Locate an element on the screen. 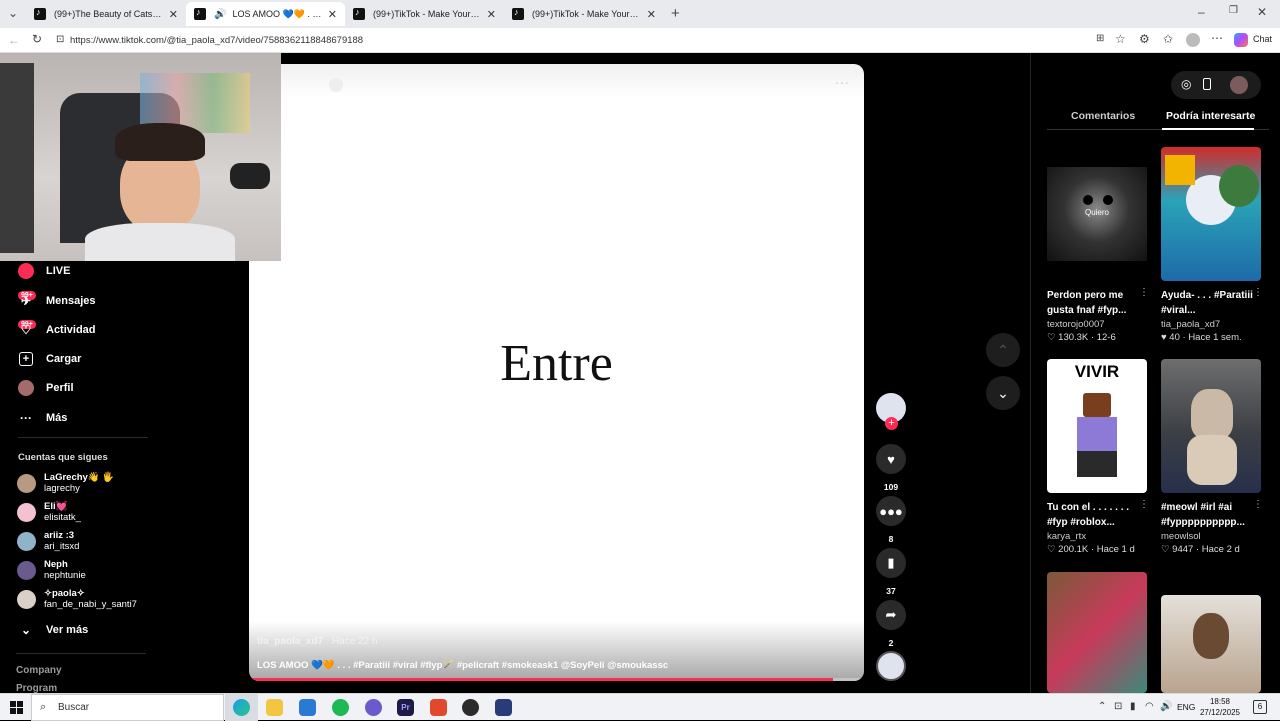 The image size is (1280, 721). nav-live: LIVE is located at coordinates (44, 271).